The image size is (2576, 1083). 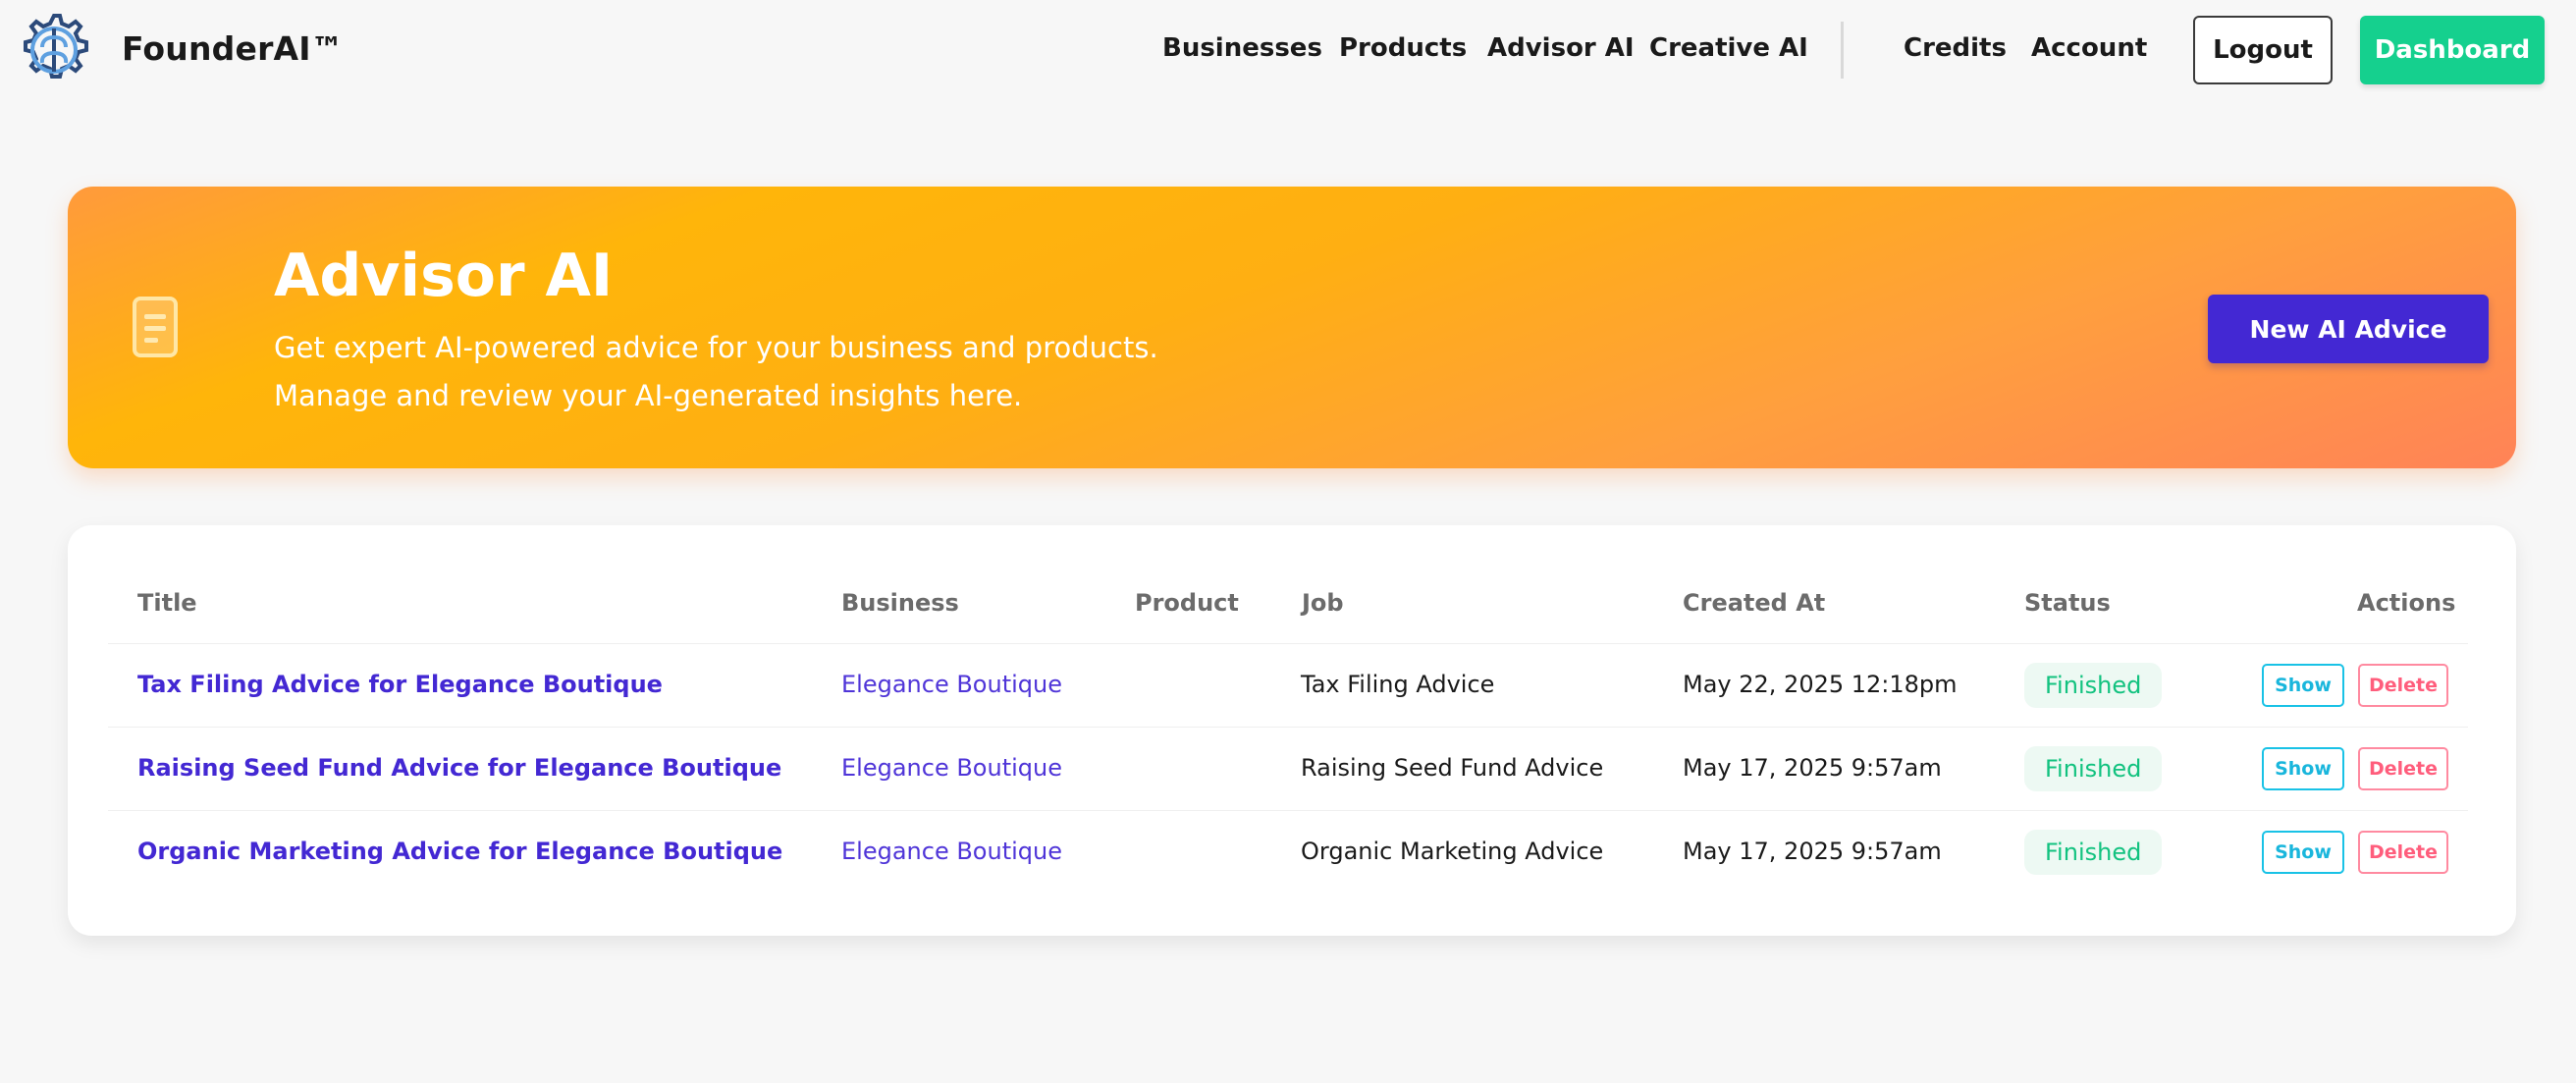 What do you see at coordinates (233, 48) in the screenshot?
I see `brand-name: FounderAI™` at bounding box center [233, 48].